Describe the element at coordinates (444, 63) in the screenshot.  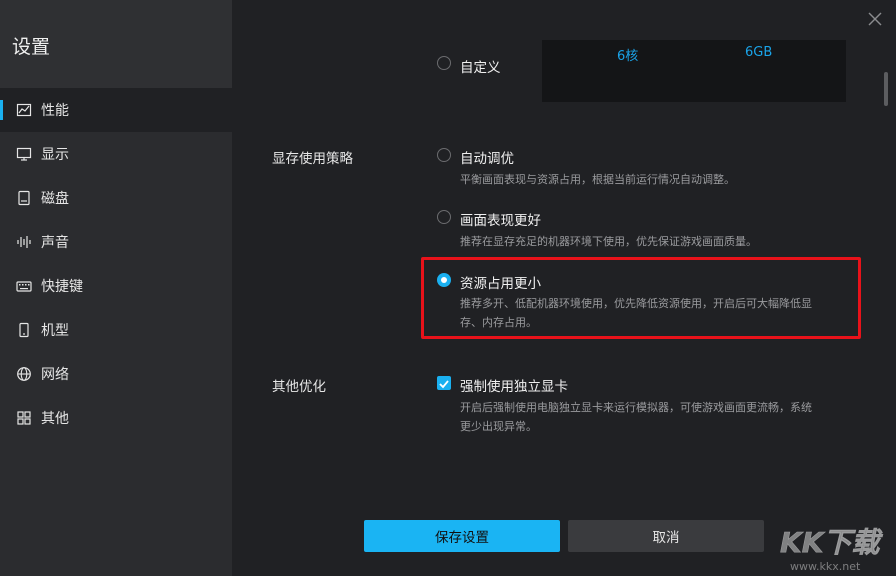
I see `custom-radio` at that location.